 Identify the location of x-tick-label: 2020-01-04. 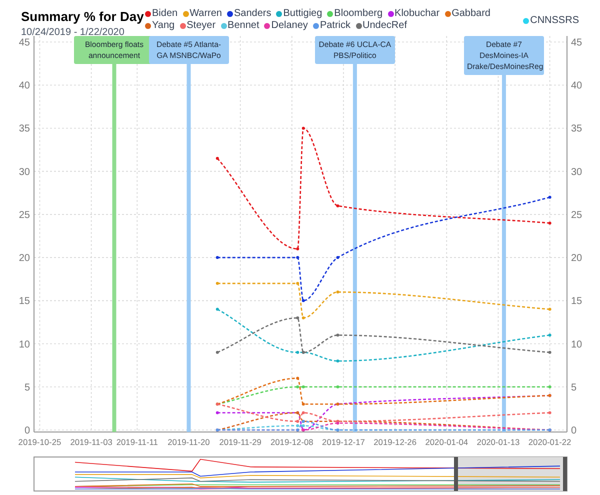
(446, 442).